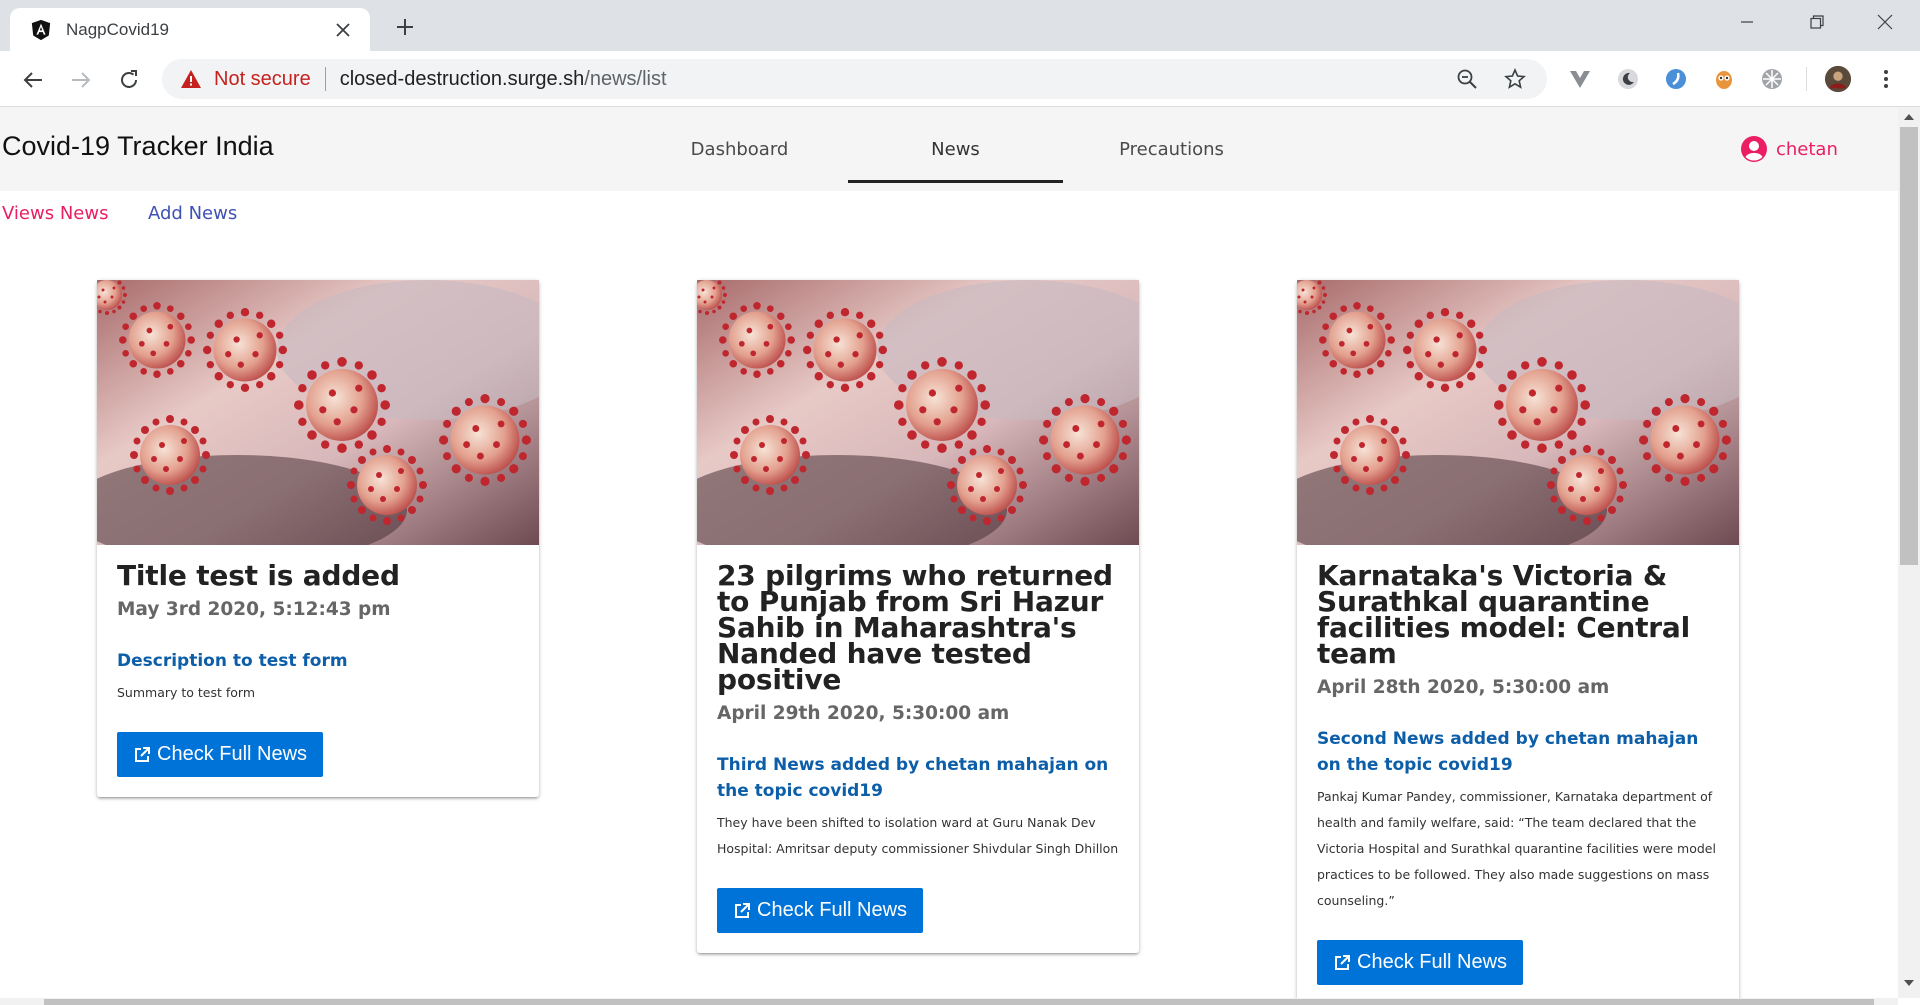  Describe the element at coordinates (863, 713) in the screenshot. I see `news-card-date: April 29th 2020, 5:30:00 am` at that location.